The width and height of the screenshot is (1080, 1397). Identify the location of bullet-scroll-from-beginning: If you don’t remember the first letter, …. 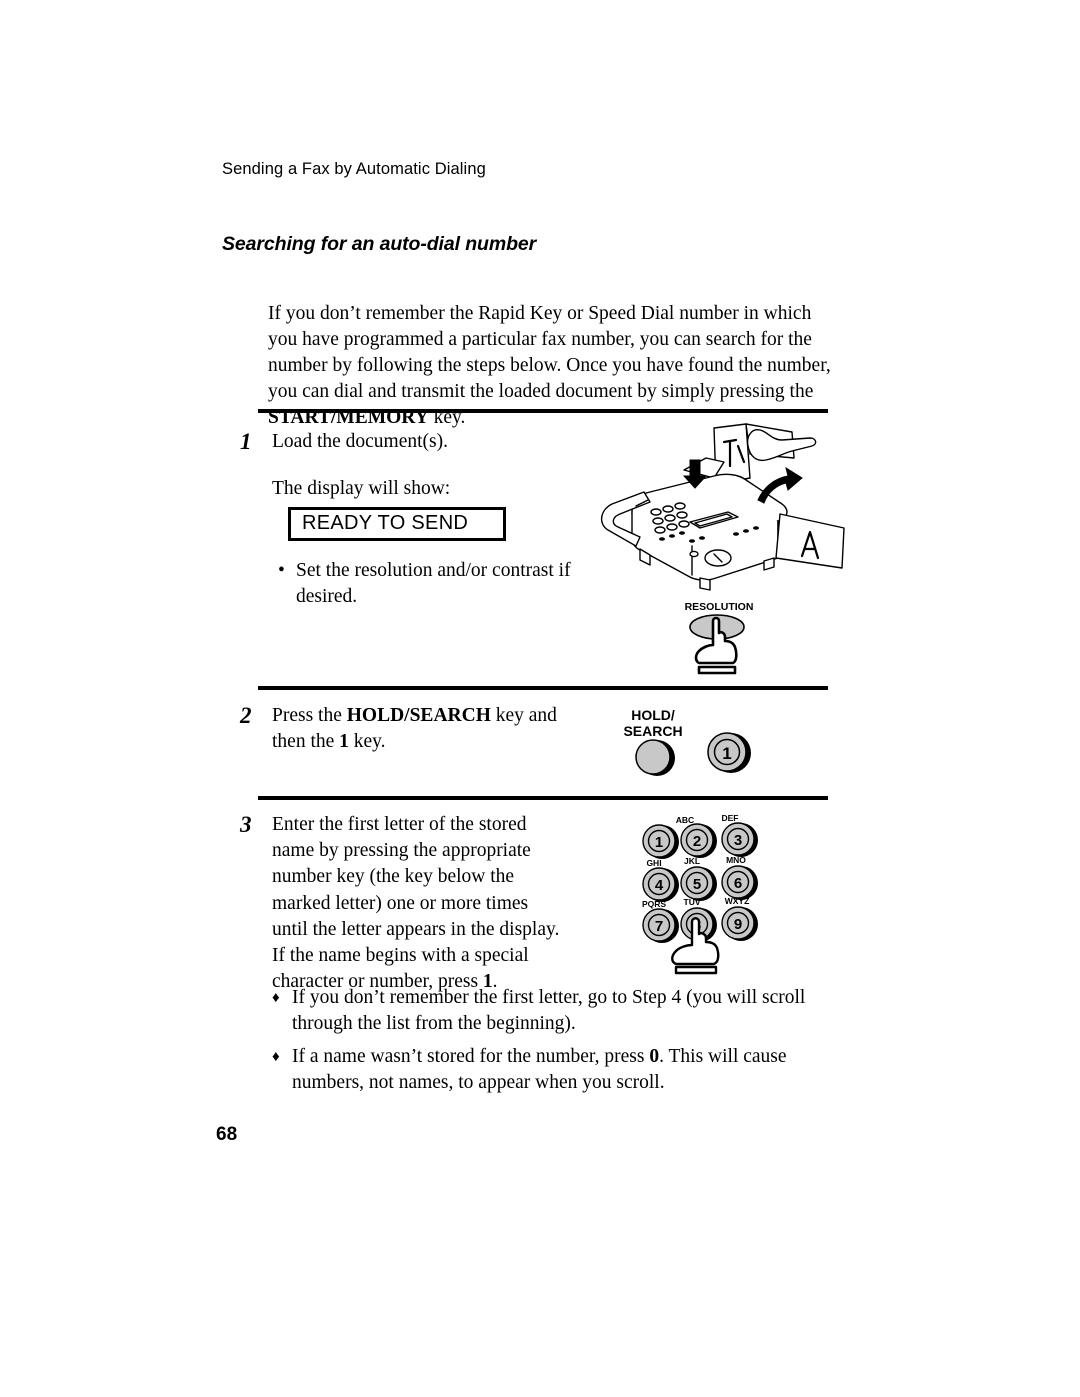
(555, 1011).